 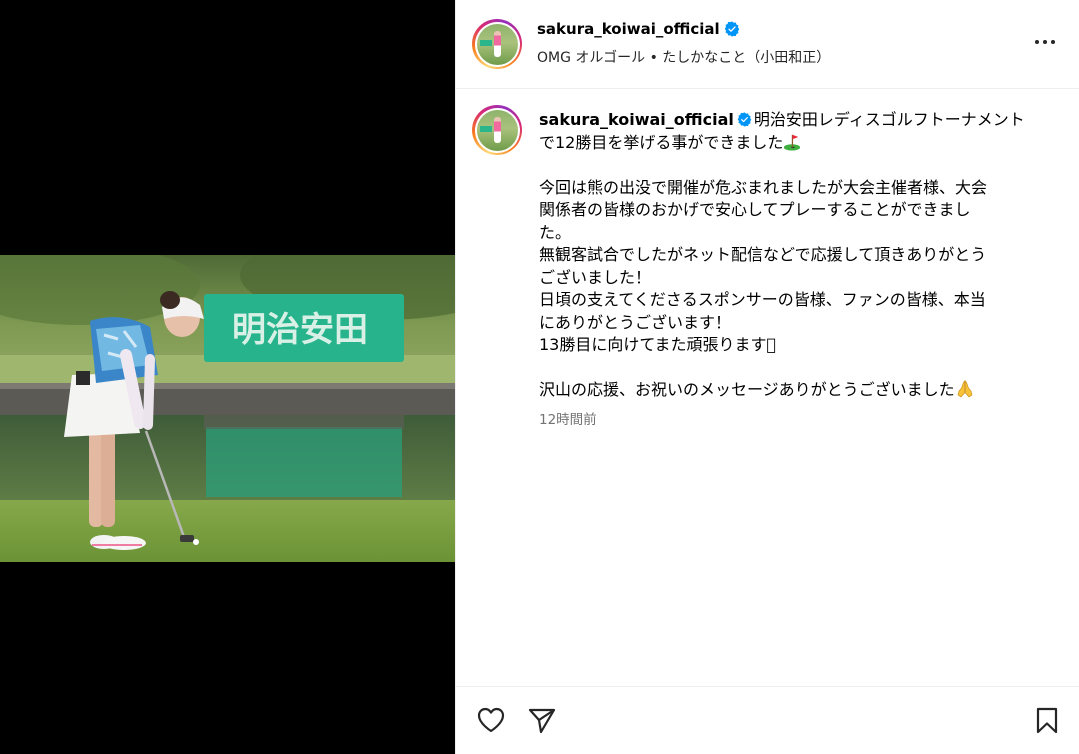 What do you see at coordinates (628, 29) in the screenshot?
I see `username-link: sakura_koiwai_official` at bounding box center [628, 29].